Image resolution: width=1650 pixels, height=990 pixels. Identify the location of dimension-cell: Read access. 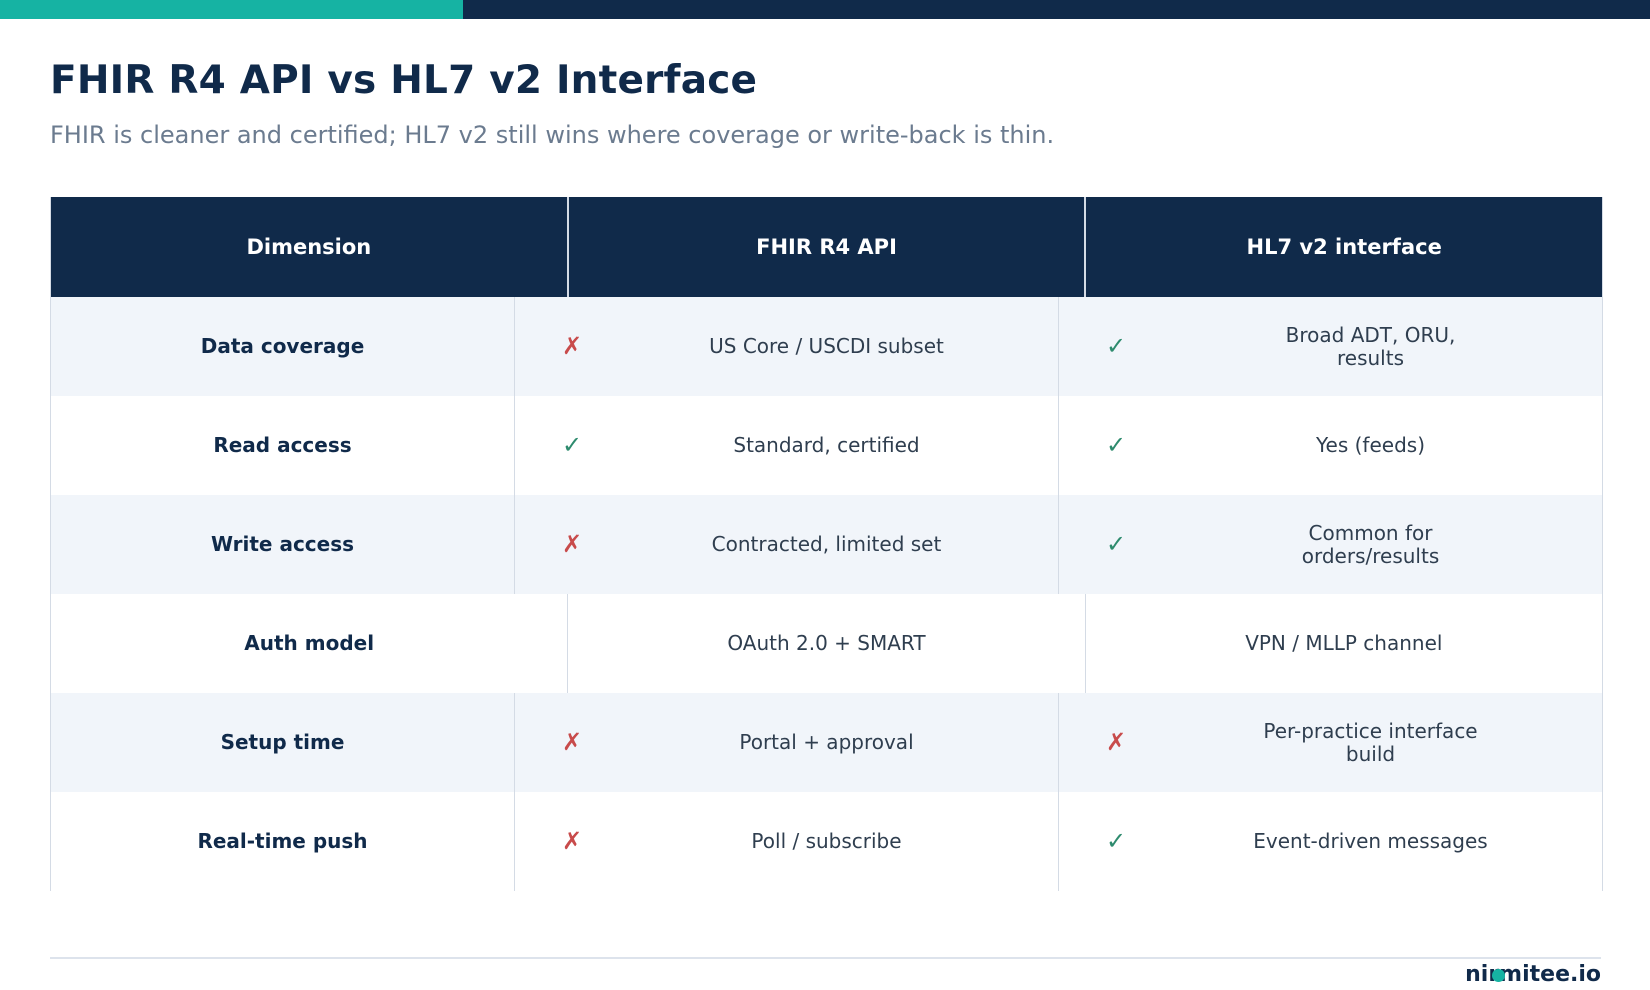
(282, 445).